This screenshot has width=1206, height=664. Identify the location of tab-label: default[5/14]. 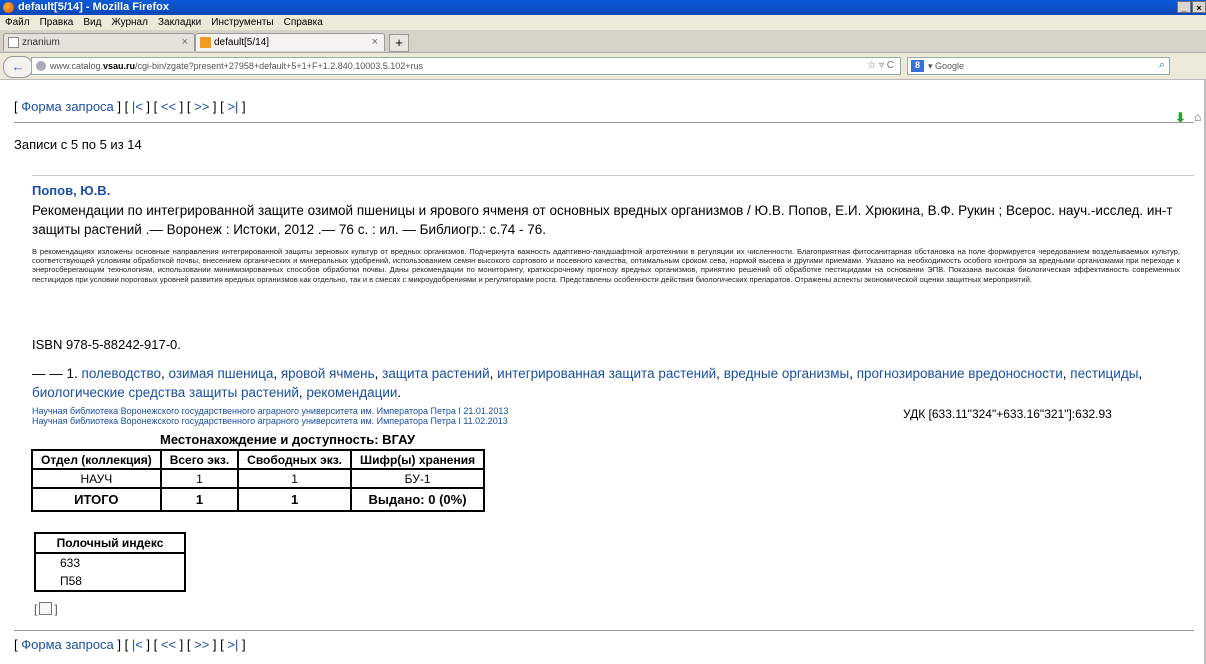
(242, 42).